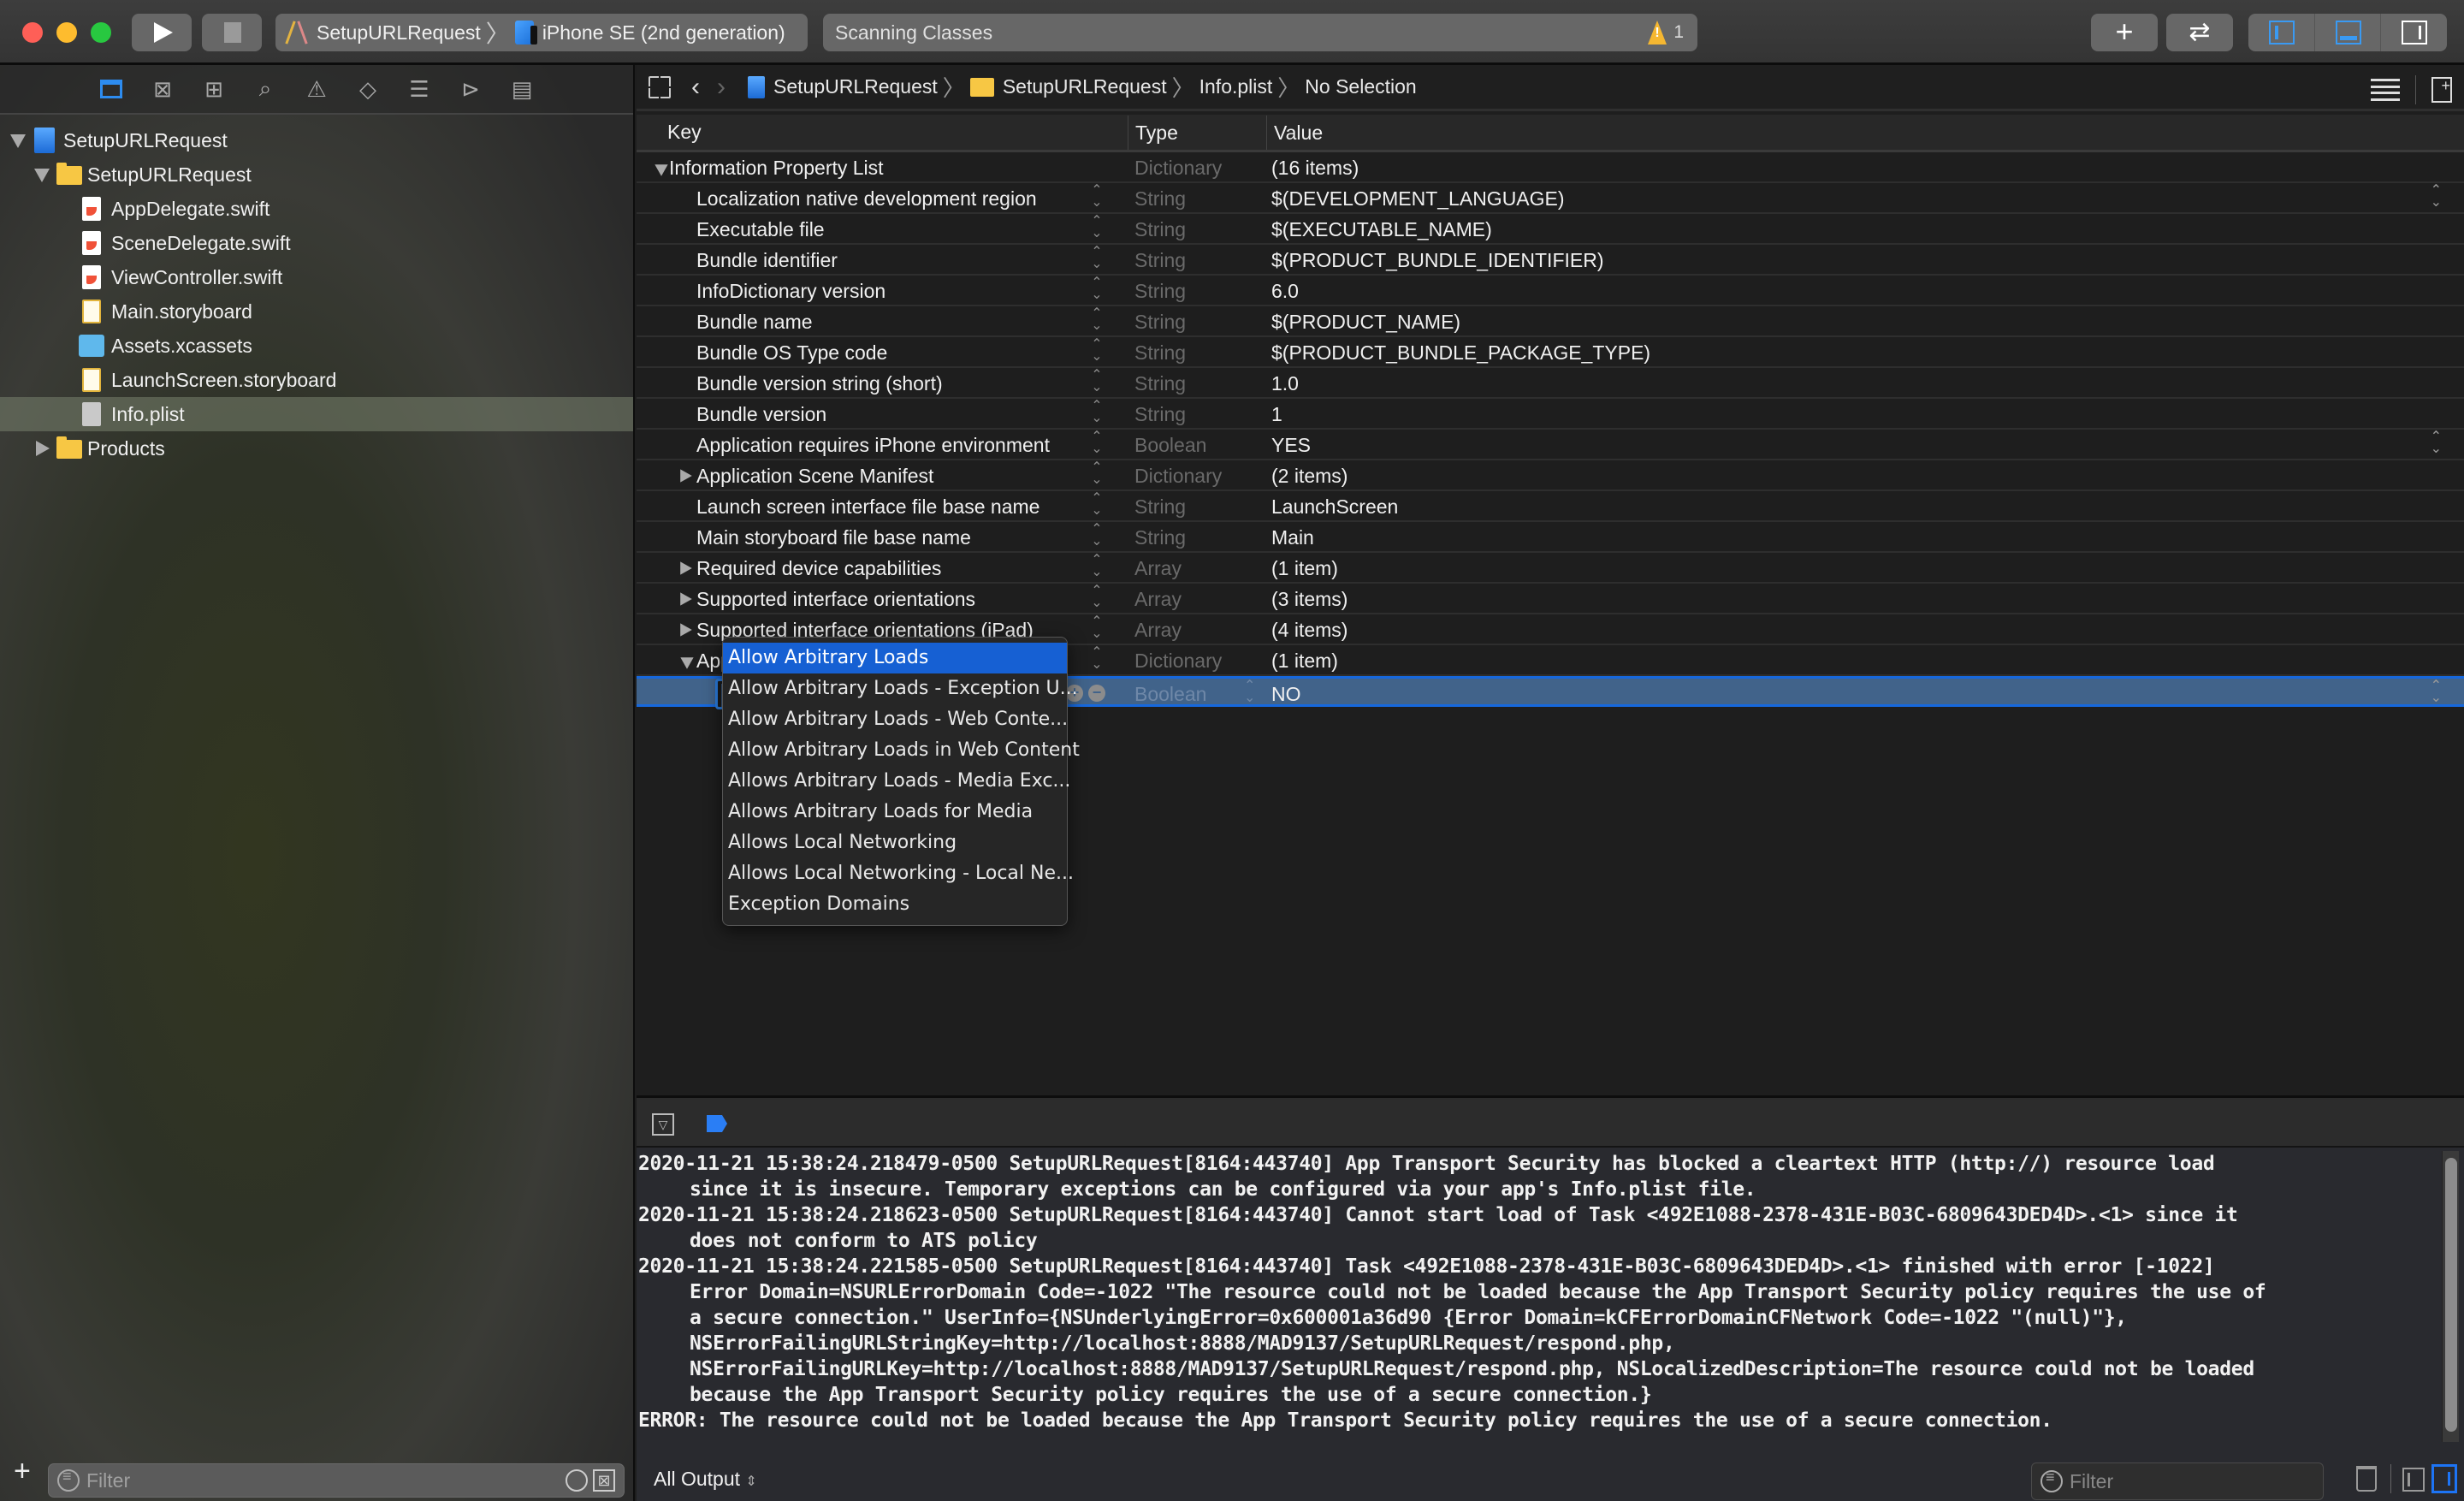 Image resolution: width=2464 pixels, height=1501 pixels. I want to click on row-value: (16 items), so click(1315, 168).